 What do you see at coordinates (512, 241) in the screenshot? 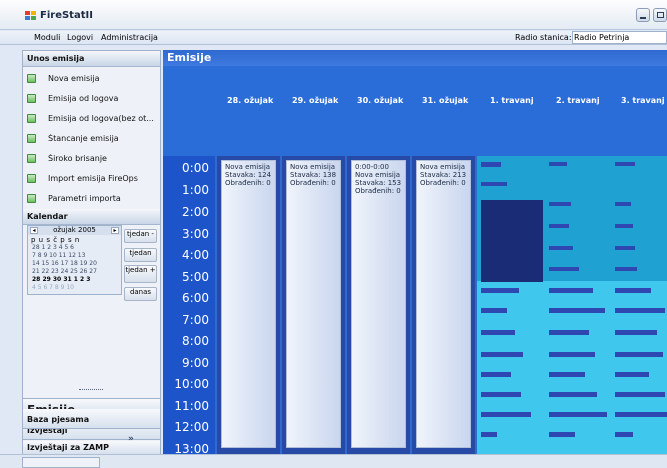
I see `schedule-block` at bounding box center [512, 241].